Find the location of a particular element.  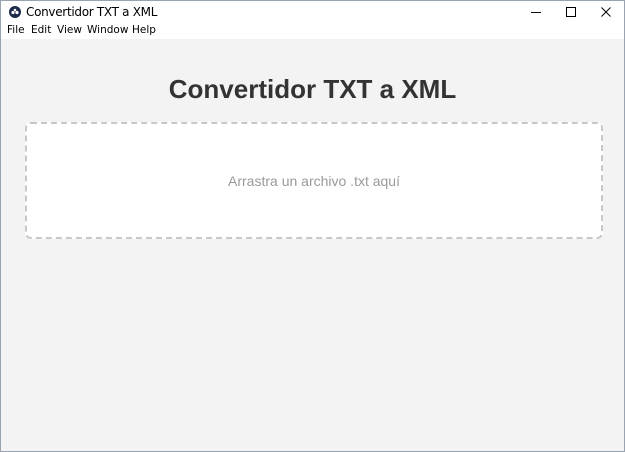

app-logo-icon is located at coordinates (15, 12).